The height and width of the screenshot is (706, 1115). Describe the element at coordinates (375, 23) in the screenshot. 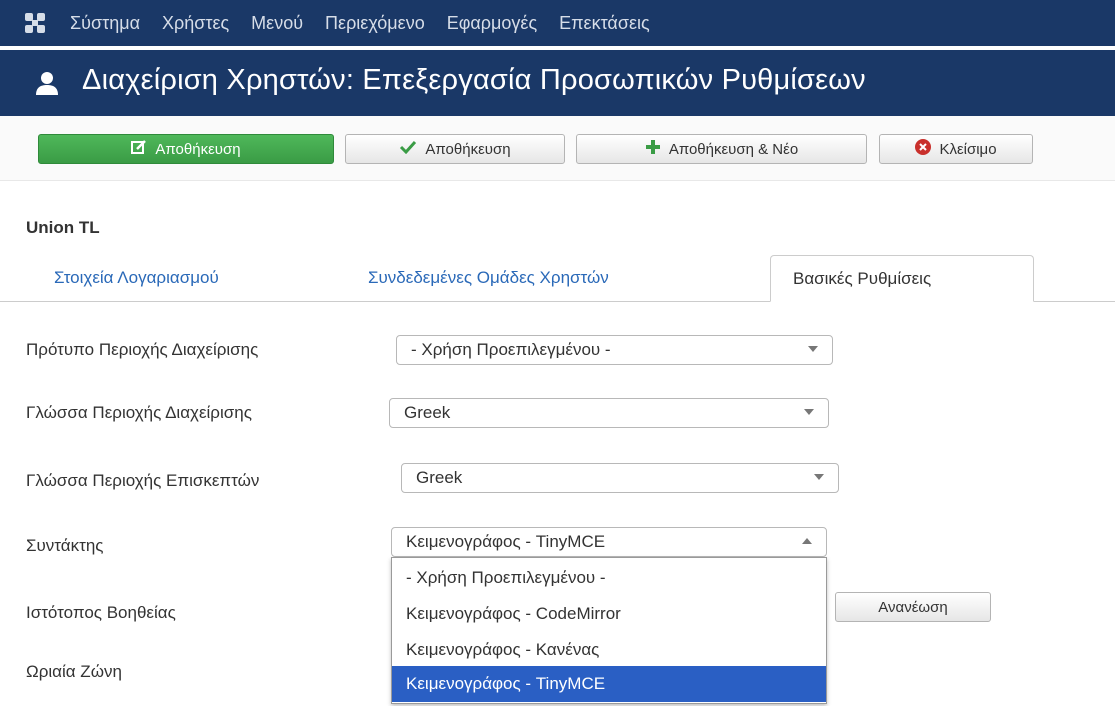

I see `menu-item-content: Περιεχόμενο` at that location.